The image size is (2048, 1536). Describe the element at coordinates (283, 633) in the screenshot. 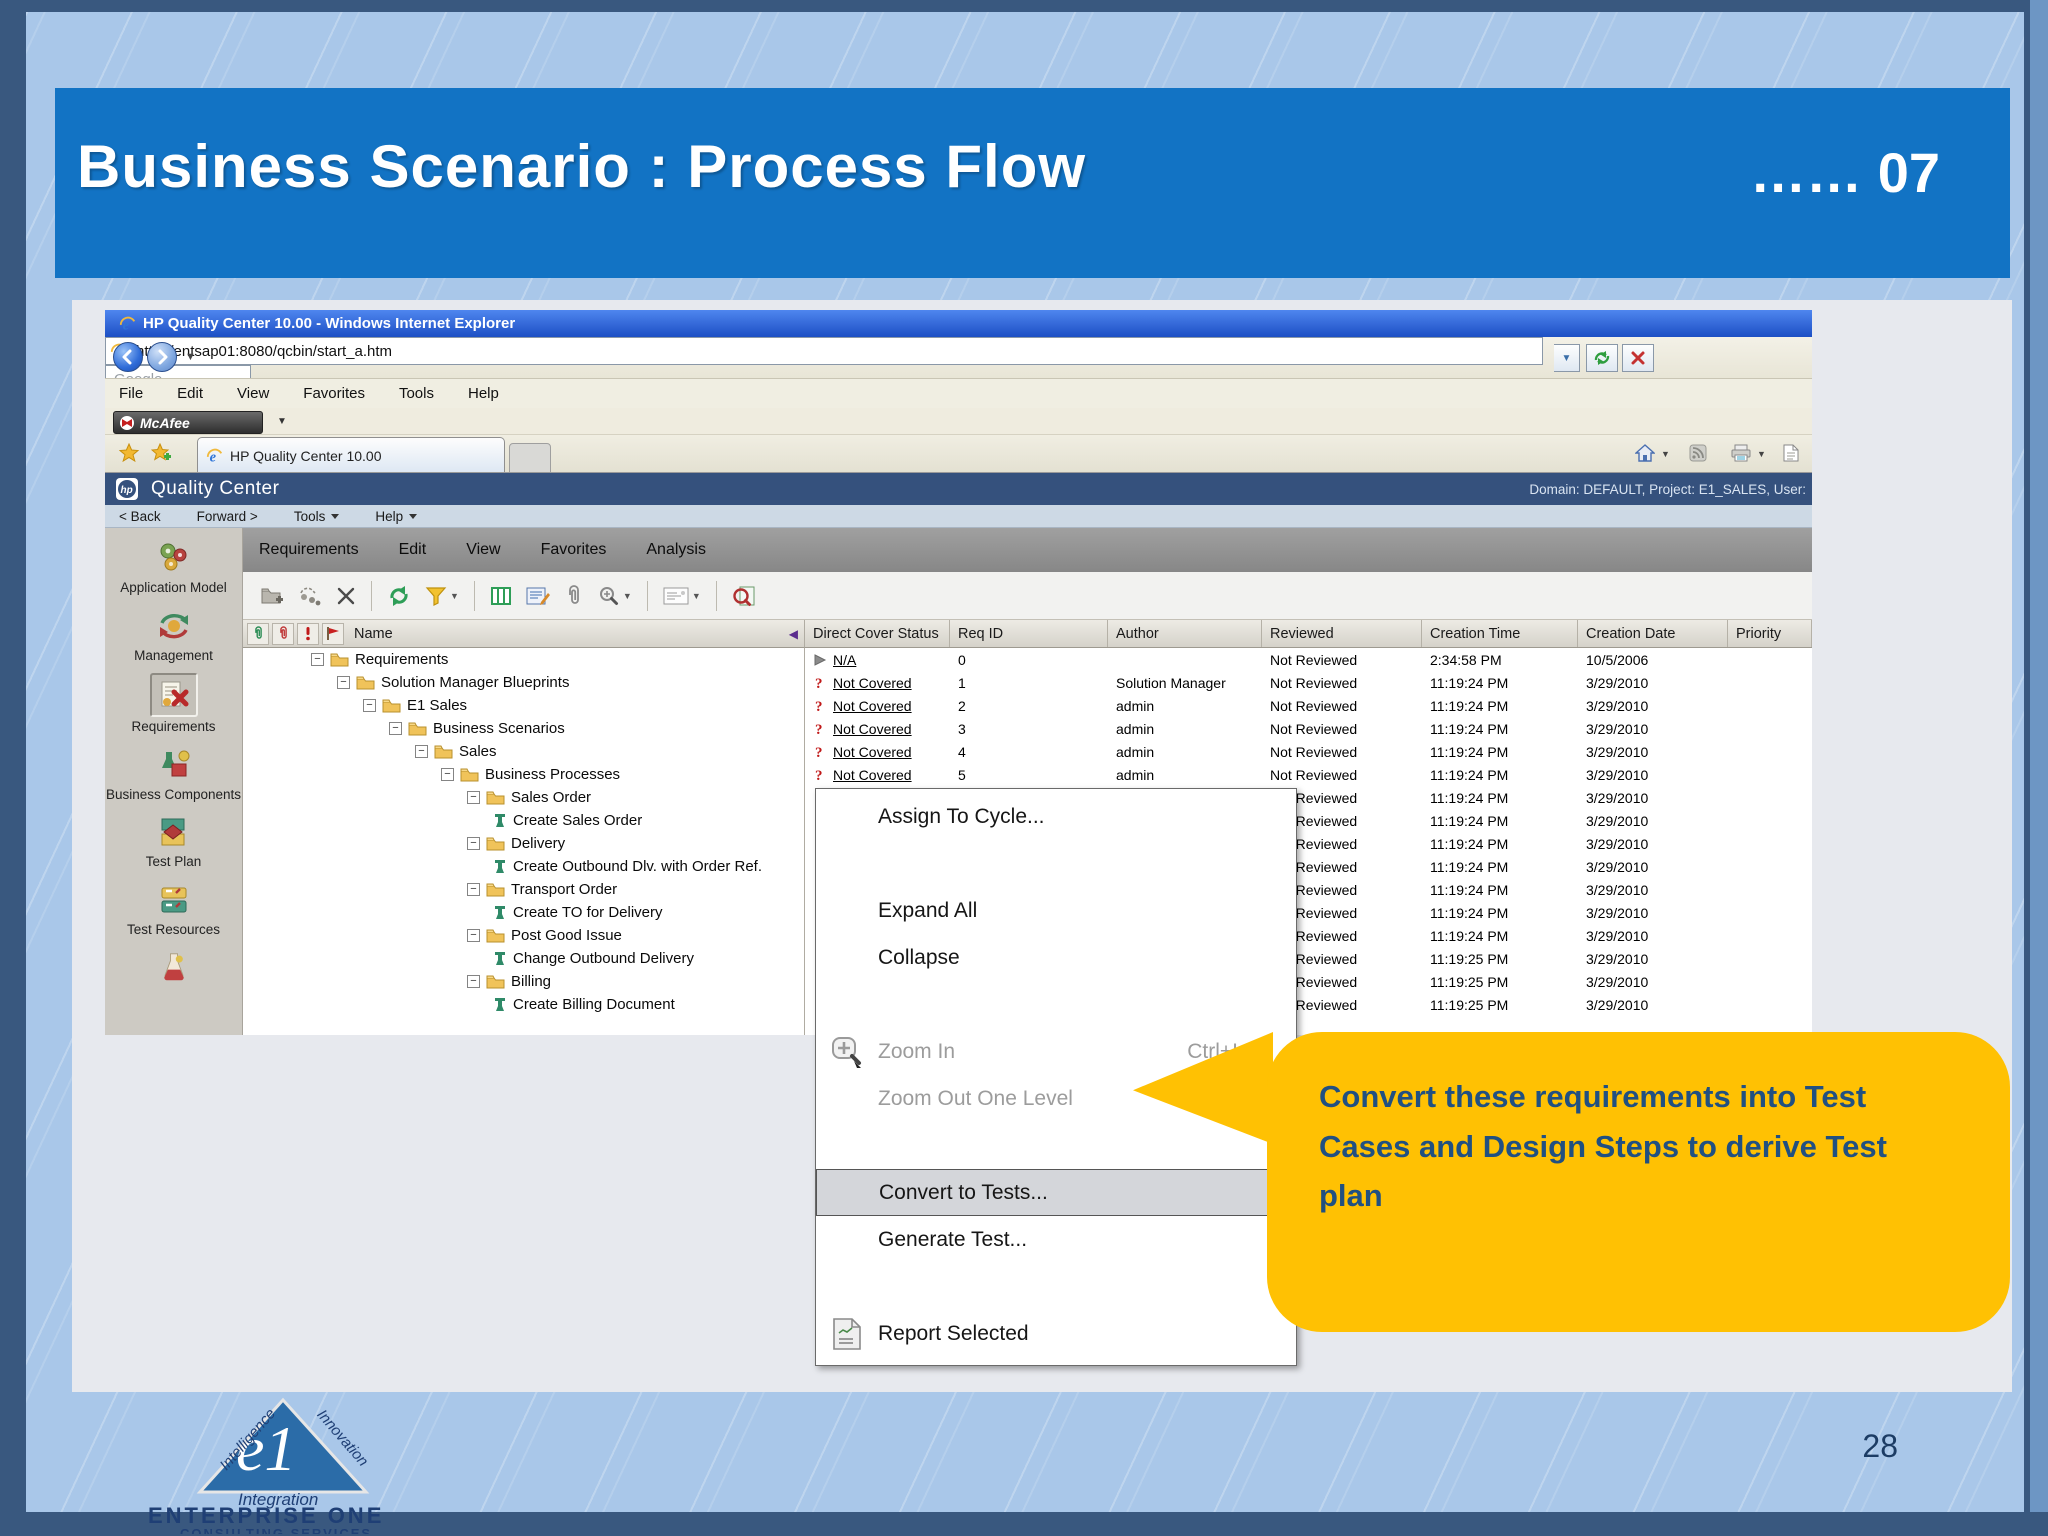

I see `attachment-red-icon` at that location.